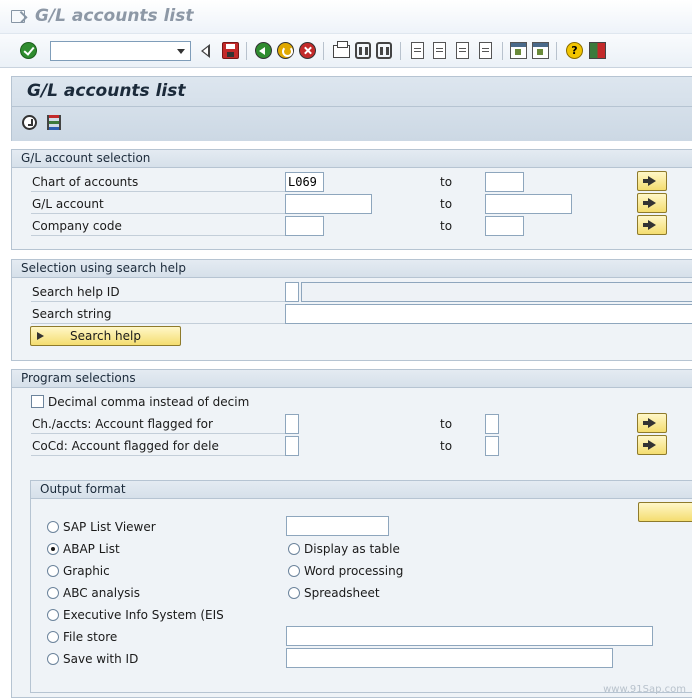  What do you see at coordinates (652, 181) in the screenshot?
I see `chart-of-accounts-multiple-selection-button` at bounding box center [652, 181].